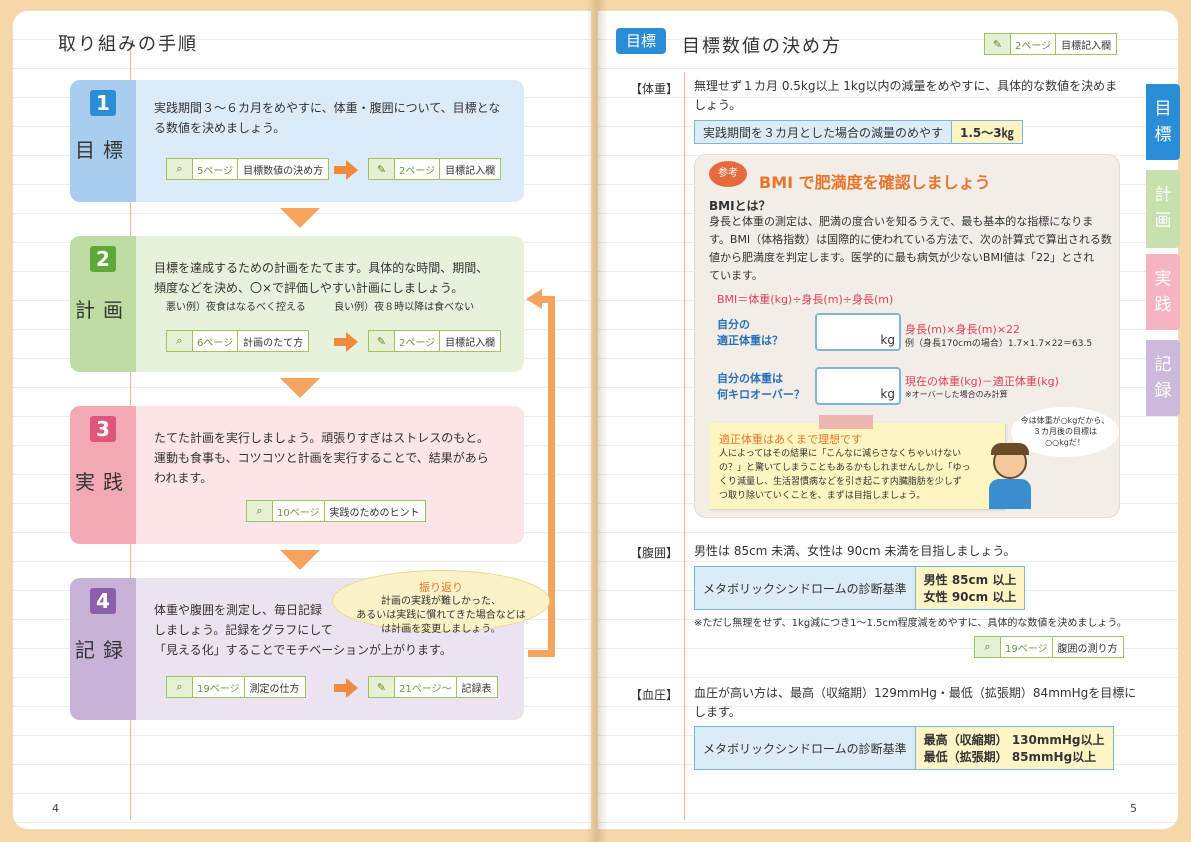 This screenshot has width=1191, height=842. Describe the element at coordinates (248, 169) in the screenshot. I see `ref-link: ⌕ 5ページ 目標数値の決め方` at that location.